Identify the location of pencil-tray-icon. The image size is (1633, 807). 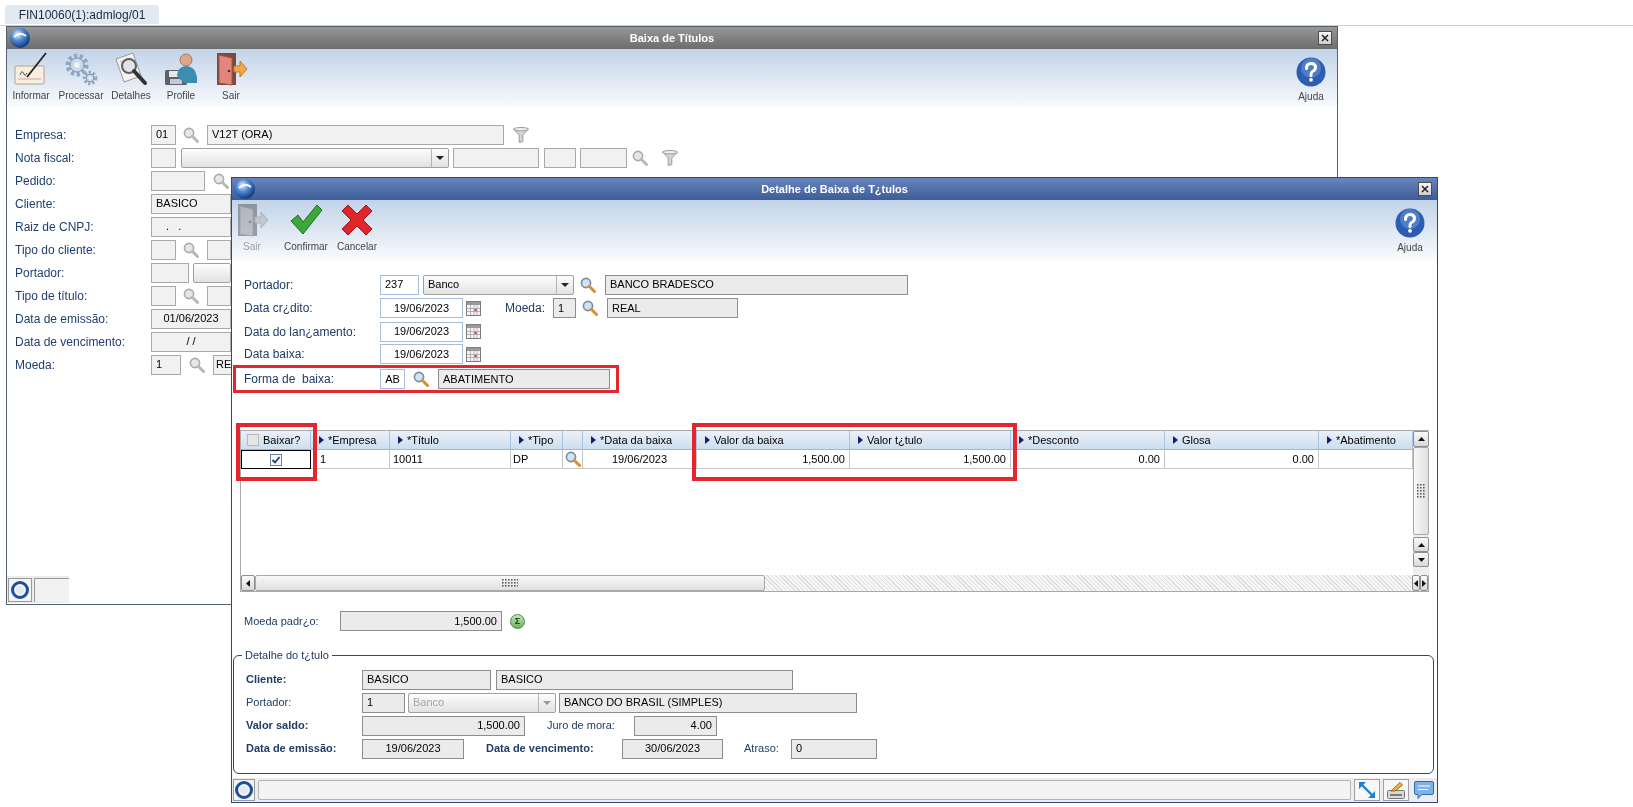
(1396, 790).